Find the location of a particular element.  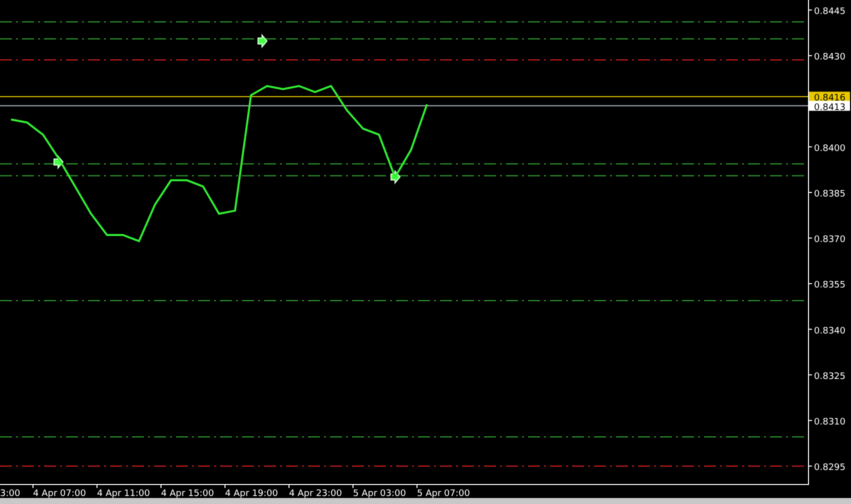

time-label: 5 Apr 07:00 is located at coordinates (443, 494).